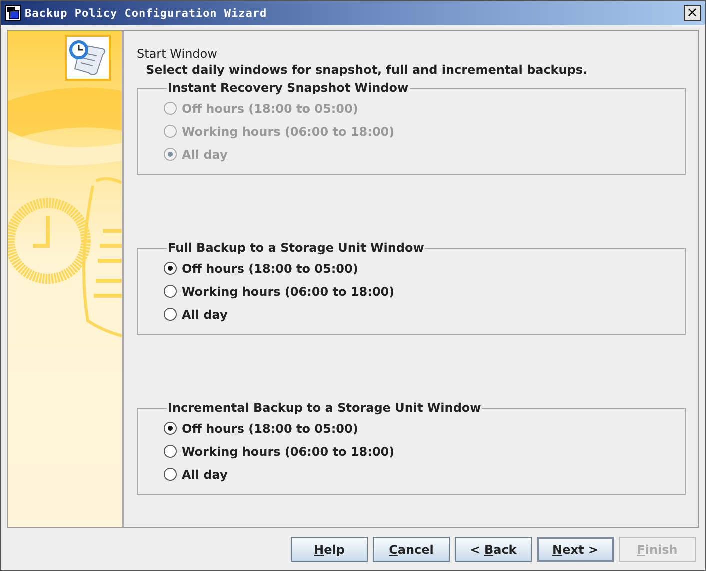 The width and height of the screenshot is (706, 571). What do you see at coordinates (296, 248) in the screenshot?
I see `group-title: Full Backup to a Storage Unit Window` at bounding box center [296, 248].